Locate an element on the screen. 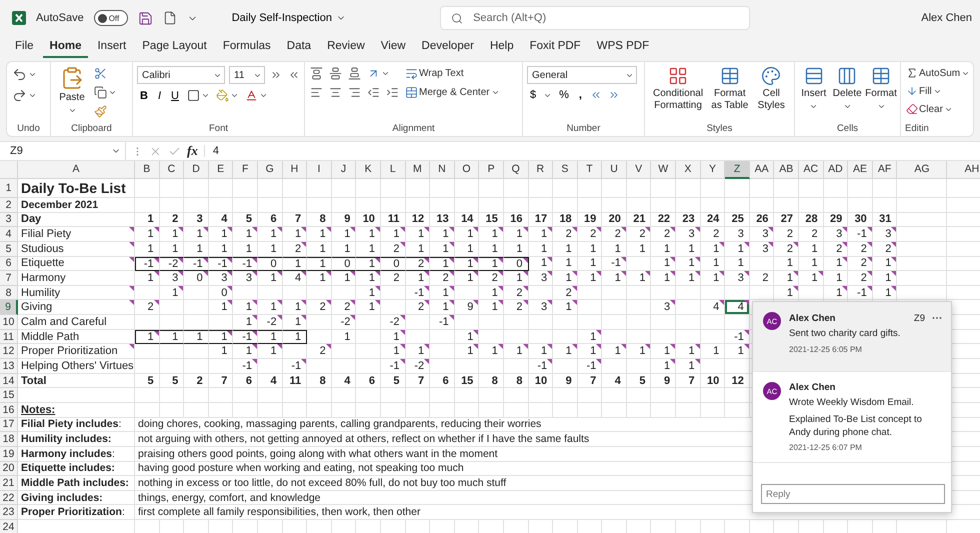 The width and height of the screenshot is (980, 533). column-header: N is located at coordinates (442, 170).